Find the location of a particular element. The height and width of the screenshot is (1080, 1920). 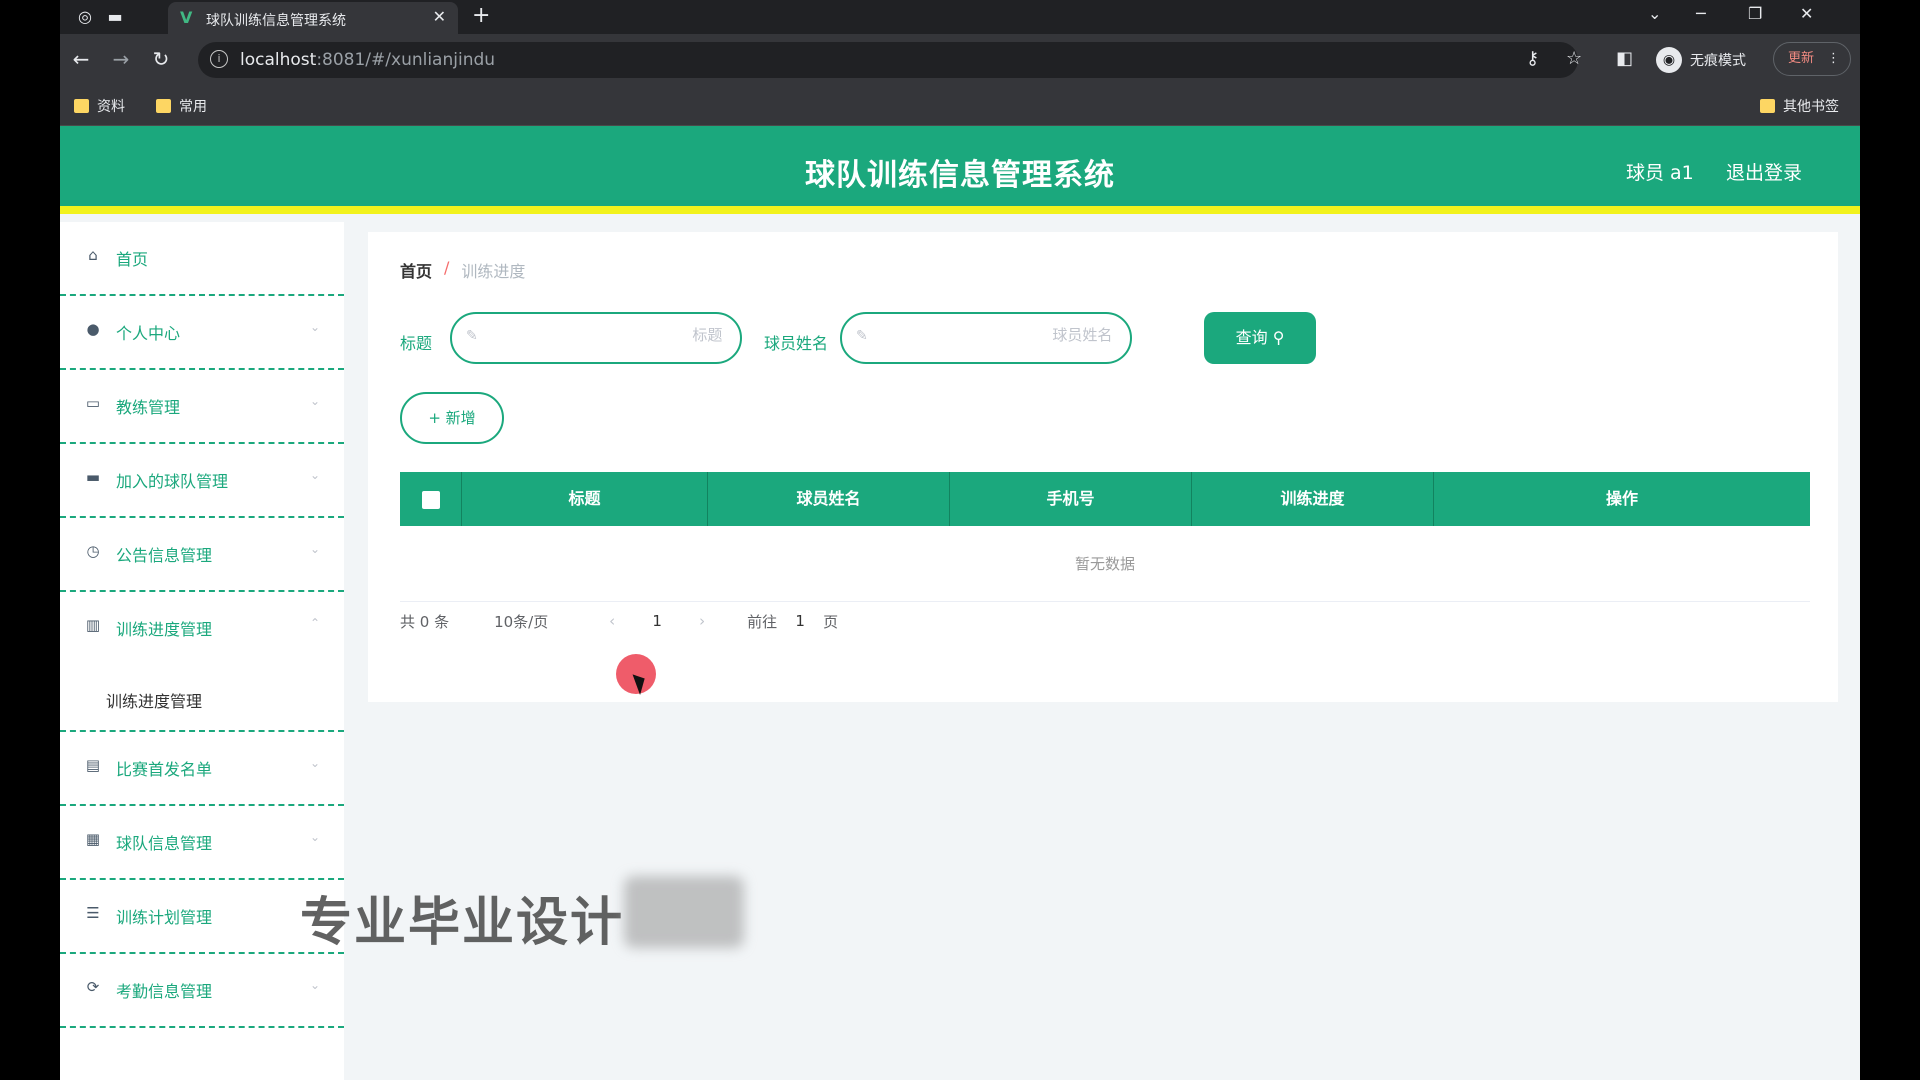

restore-icon: ❐ is located at coordinates (1755, 13).